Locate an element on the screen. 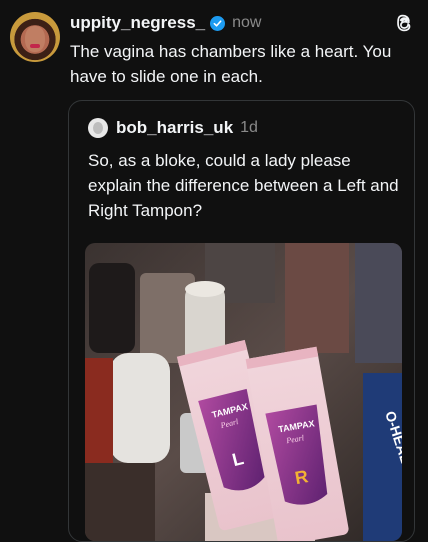 Image resolution: width=428 pixels, height=542 pixels. threads-logo-icon is located at coordinates (404, 23).